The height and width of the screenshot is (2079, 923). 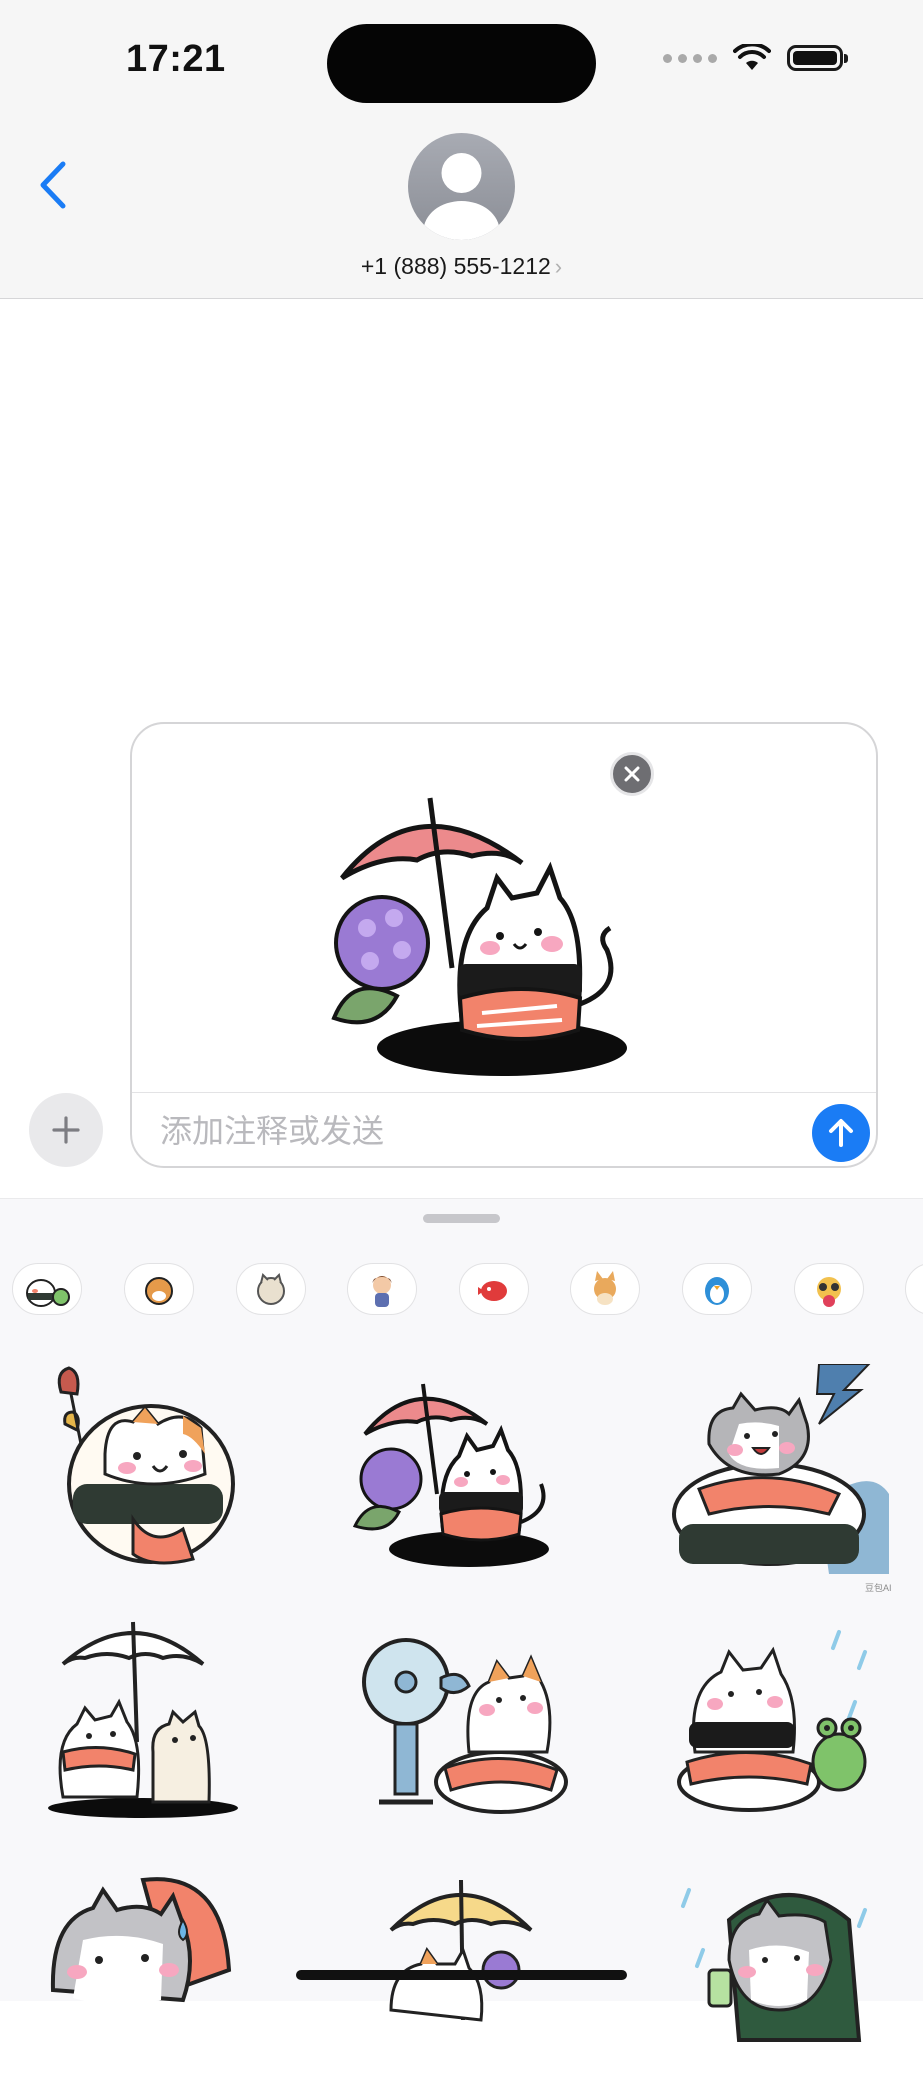 I want to click on corgi-pack-icon, so click(x=605, y=1288).